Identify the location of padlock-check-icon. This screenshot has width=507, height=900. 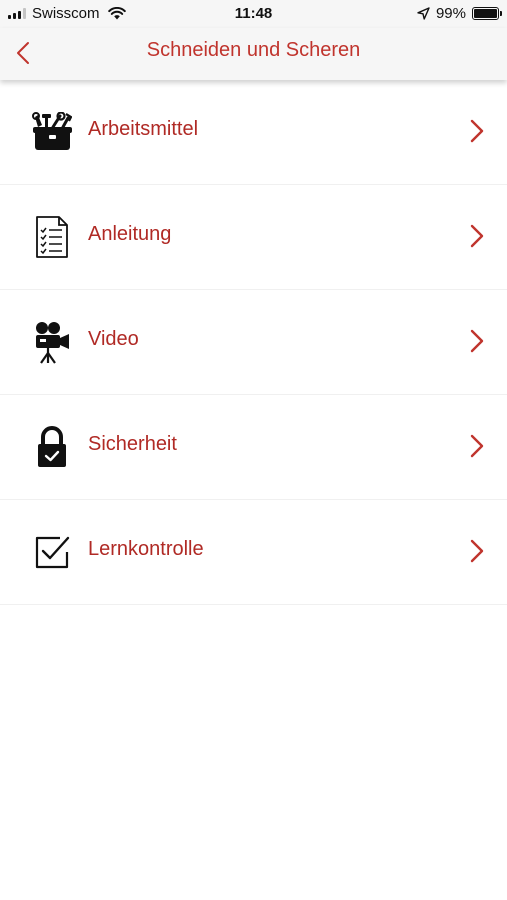
(52, 446).